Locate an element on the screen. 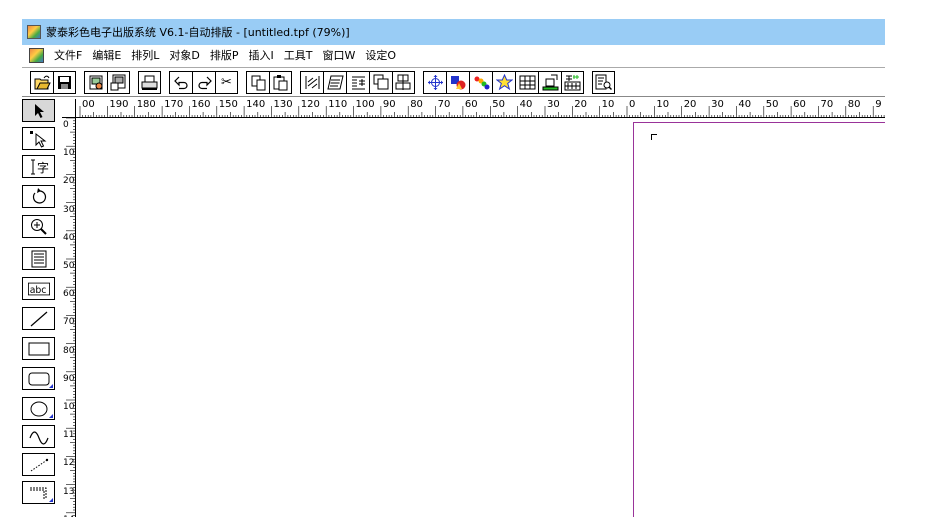 The height and width of the screenshot is (517, 928). line-icon is located at coordinates (38, 318).